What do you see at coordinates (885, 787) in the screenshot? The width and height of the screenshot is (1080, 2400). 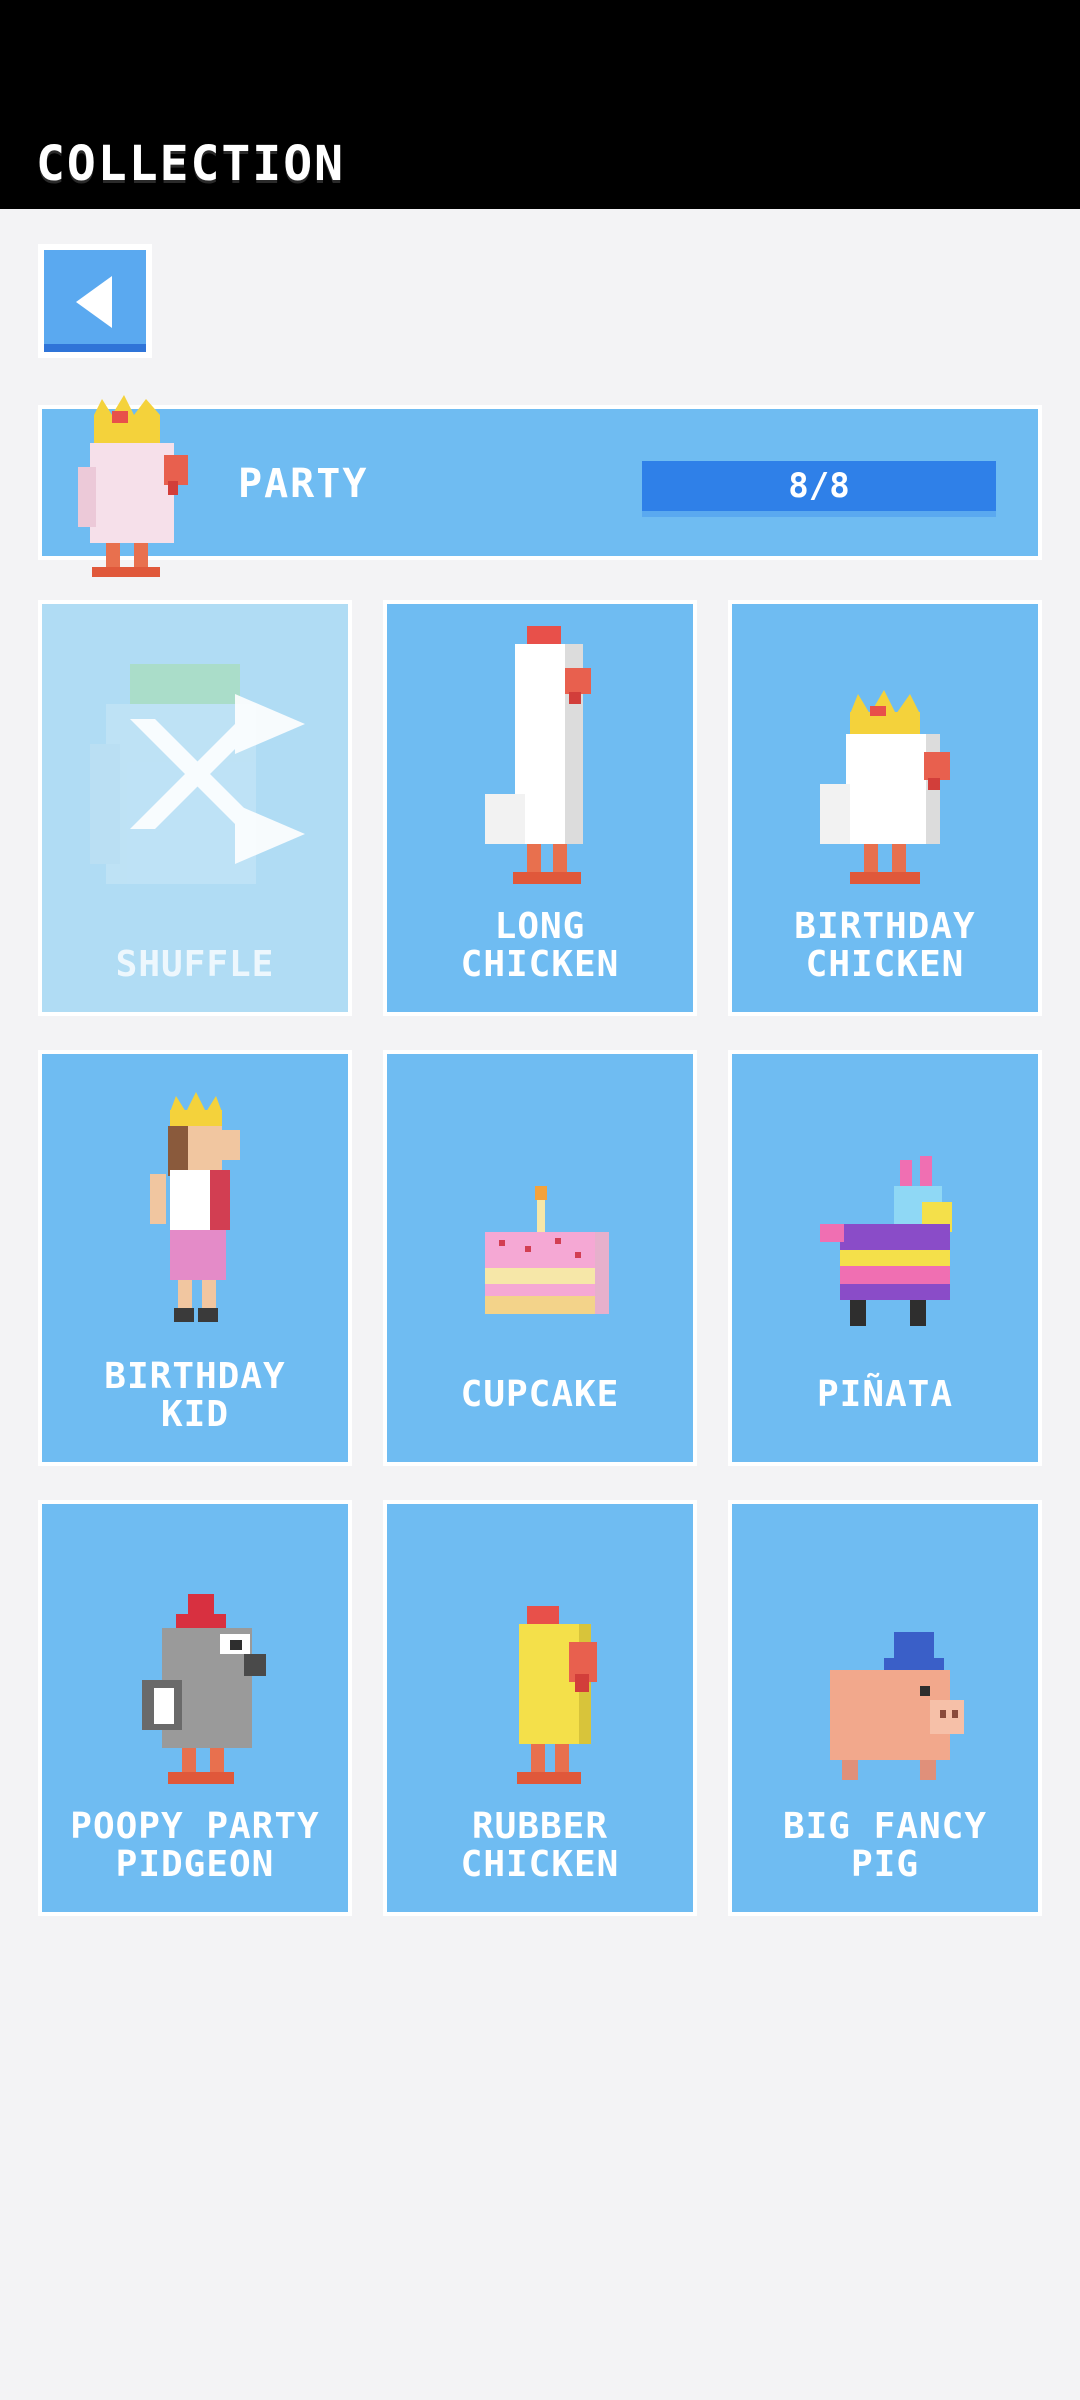 I see `birthday-chicken-icon` at bounding box center [885, 787].